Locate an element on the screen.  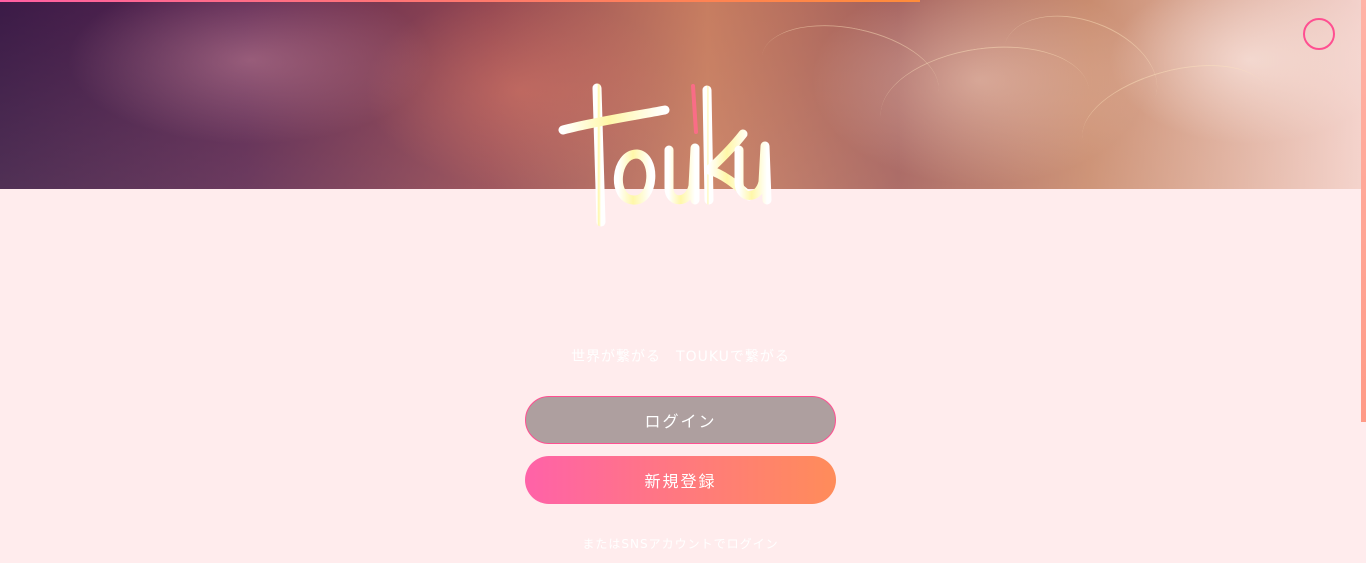
register-button: 新規登録 is located at coordinates (680, 480).